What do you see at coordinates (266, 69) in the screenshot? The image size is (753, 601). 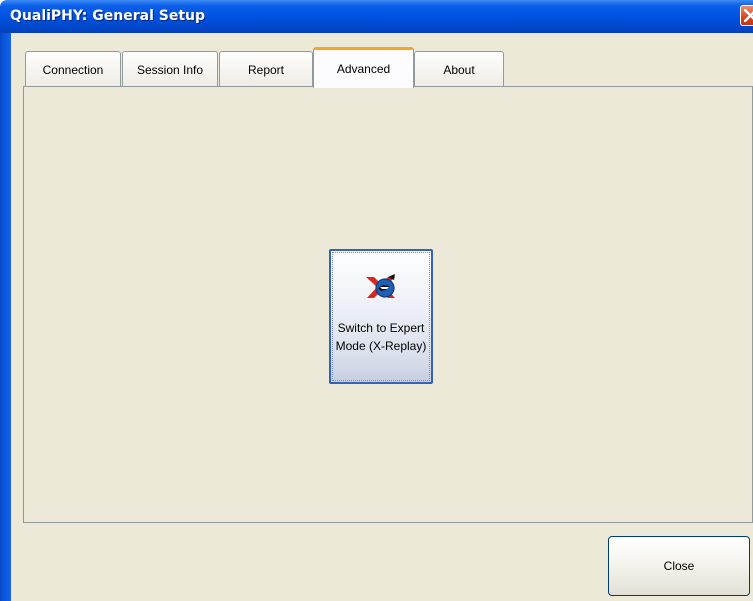 I see `tab-report: Report` at bounding box center [266, 69].